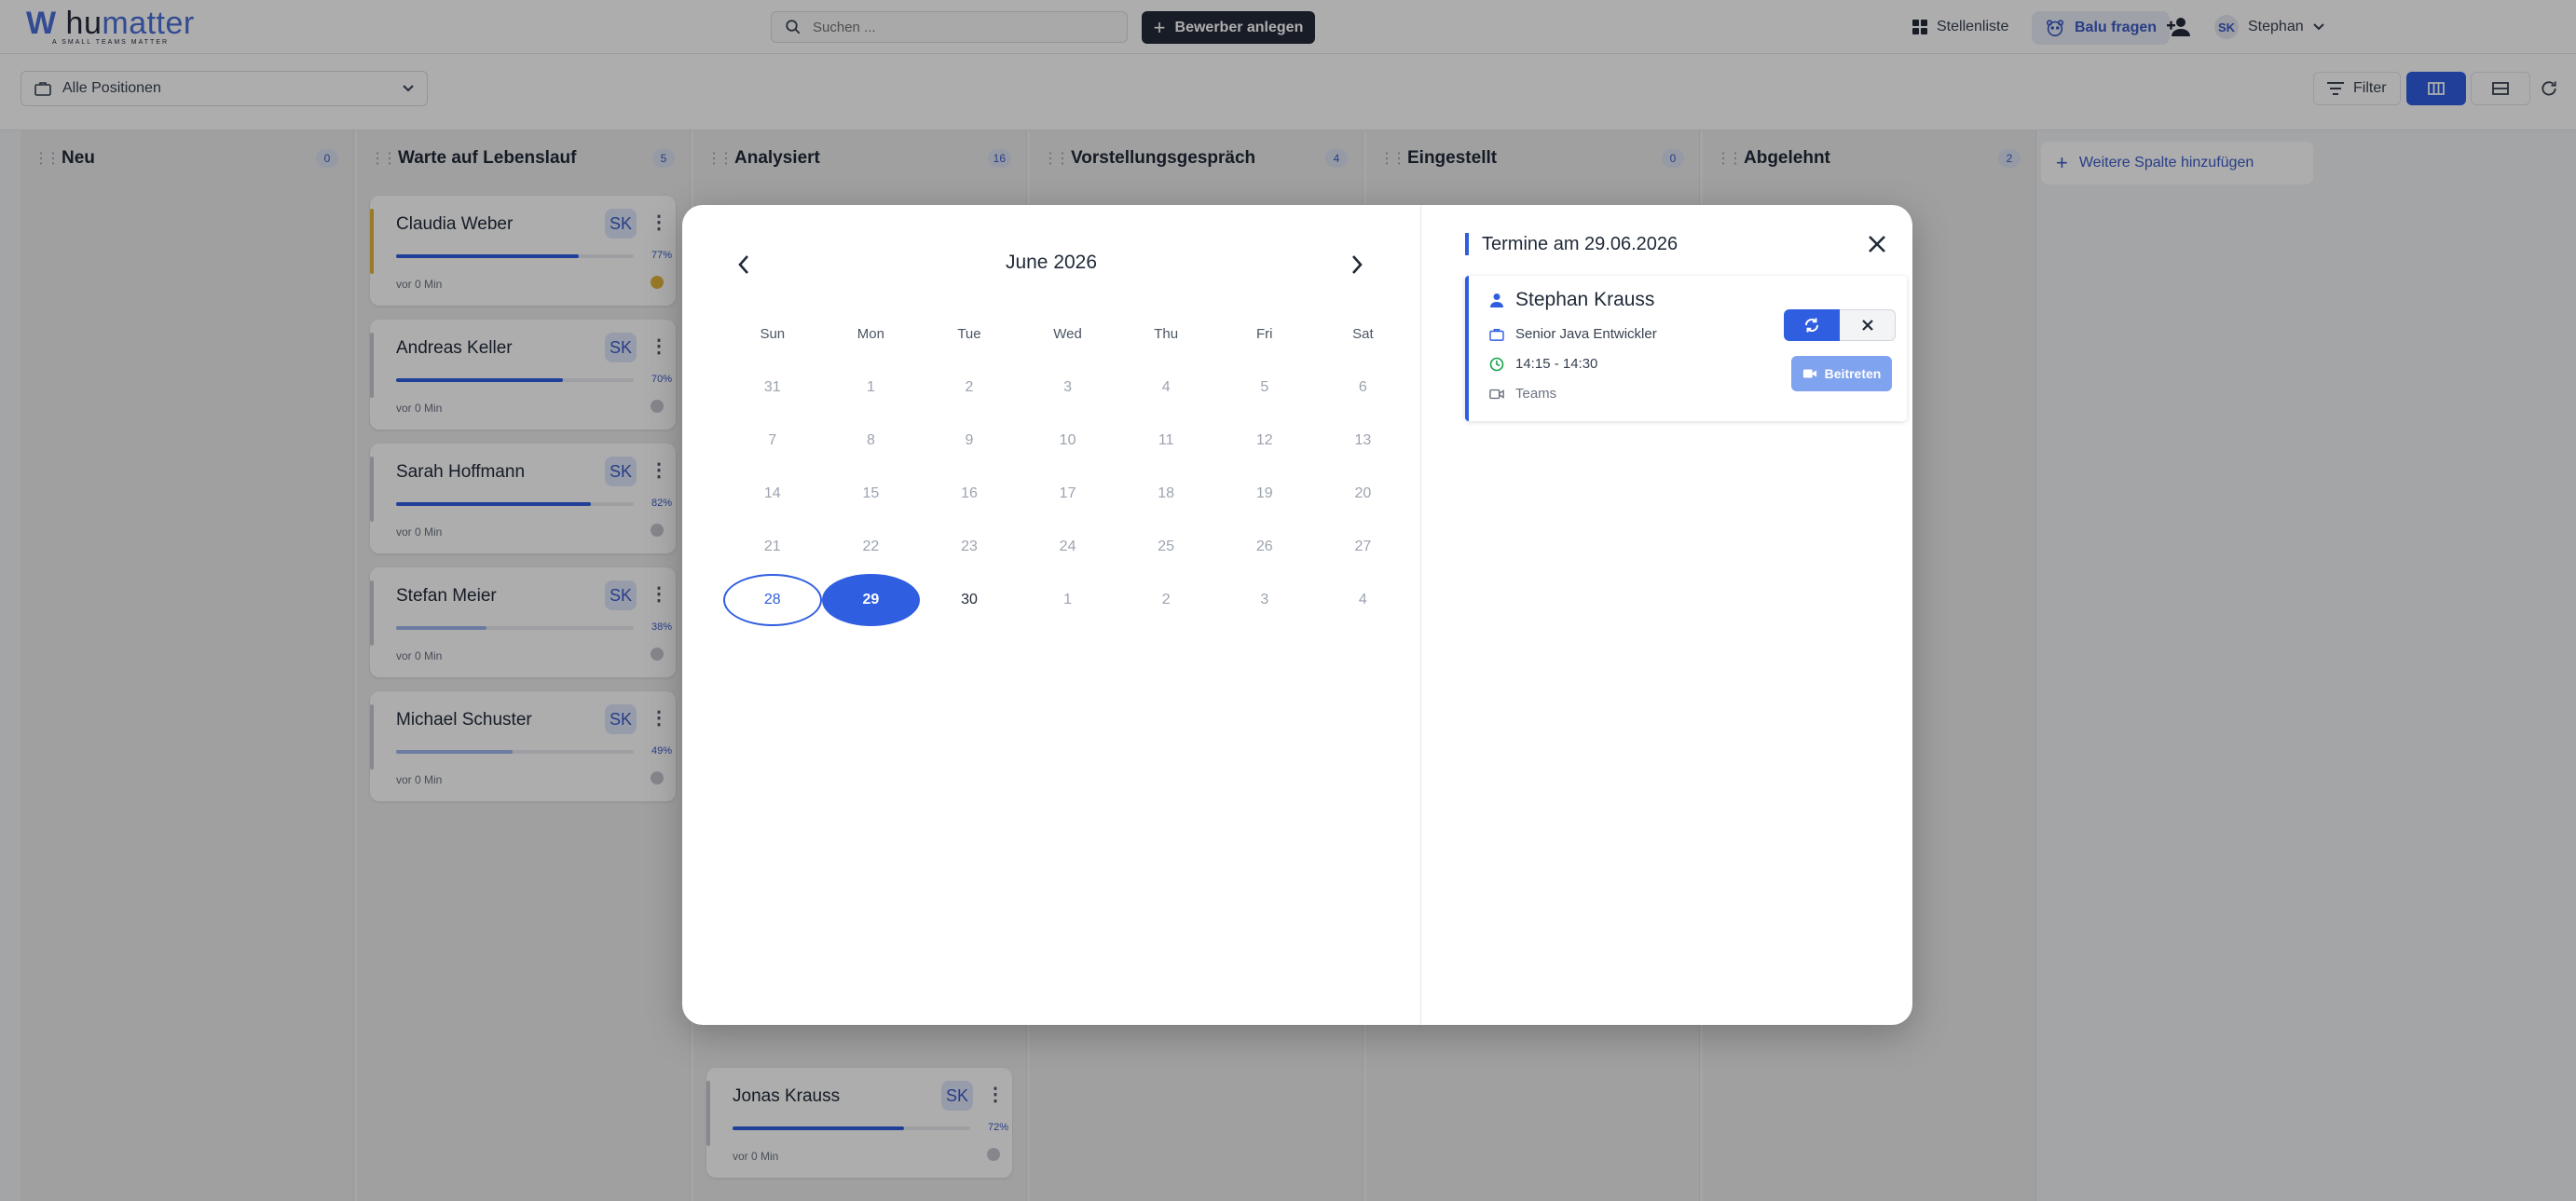 The image size is (2576, 1201). I want to click on previous-month-button, so click(743, 264).